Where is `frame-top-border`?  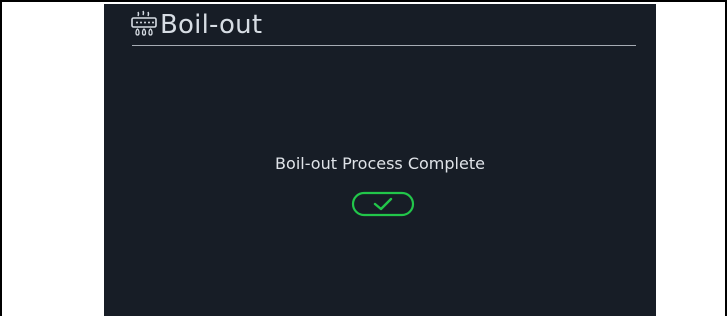
frame-top-border is located at coordinates (363, 1).